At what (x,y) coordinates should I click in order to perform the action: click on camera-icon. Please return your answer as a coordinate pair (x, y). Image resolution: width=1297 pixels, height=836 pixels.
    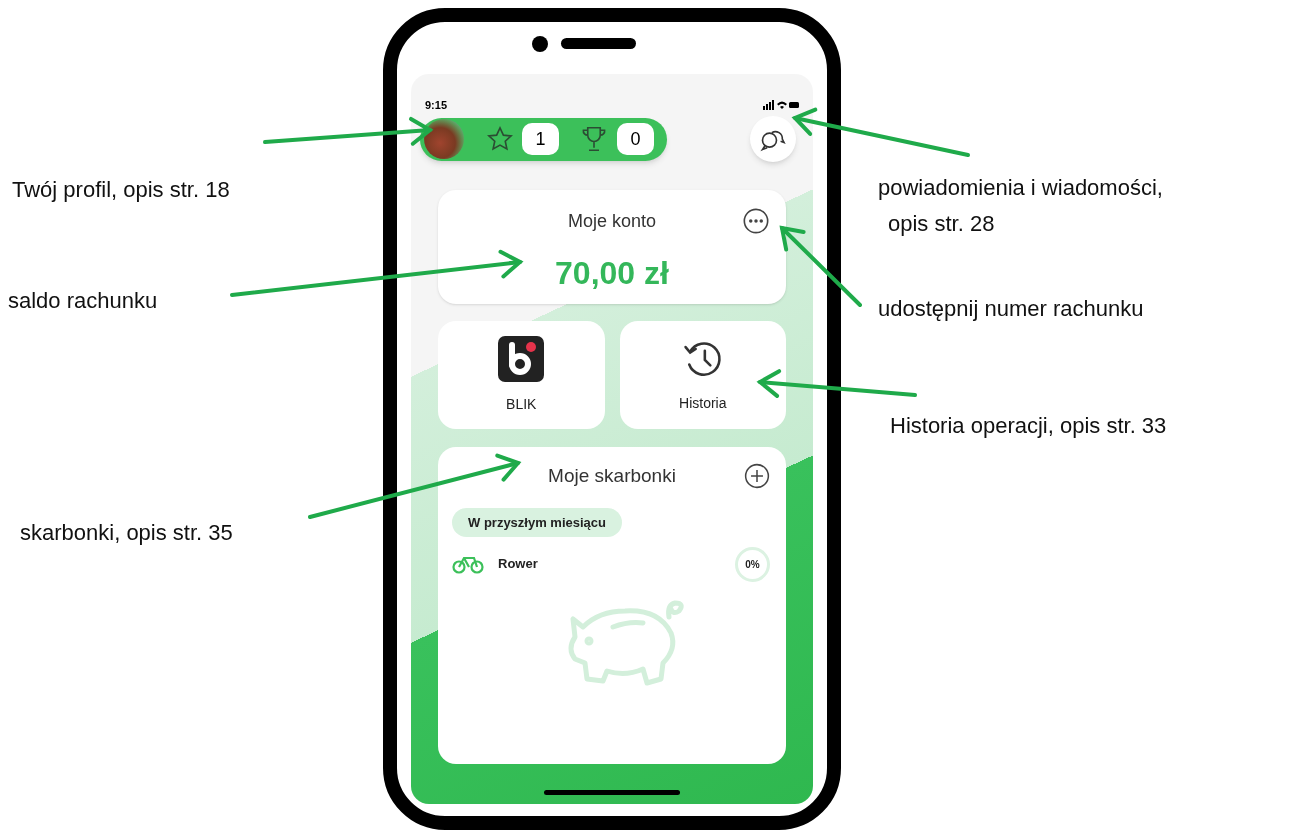
    Looking at the image, I should click on (540, 44).